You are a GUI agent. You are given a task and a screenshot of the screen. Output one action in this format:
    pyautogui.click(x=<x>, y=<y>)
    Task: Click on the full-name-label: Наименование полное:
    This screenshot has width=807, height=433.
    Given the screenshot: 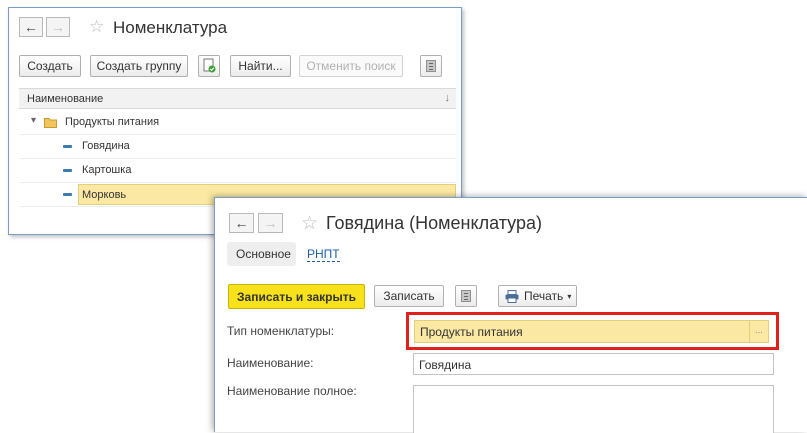 What is the action you would take?
    pyautogui.click(x=292, y=391)
    